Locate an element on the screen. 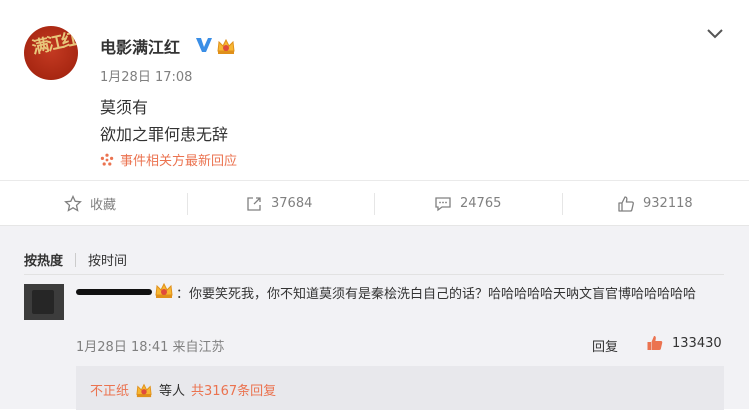 The width and height of the screenshot is (749, 410). sort-divider is located at coordinates (76, 259).